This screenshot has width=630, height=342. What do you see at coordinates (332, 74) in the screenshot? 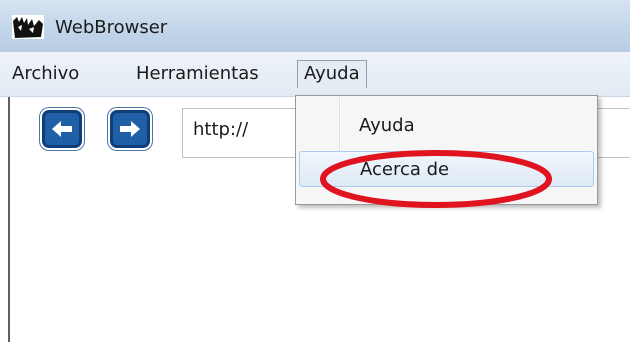
I see `menu-ayuda: Ayuda` at bounding box center [332, 74].